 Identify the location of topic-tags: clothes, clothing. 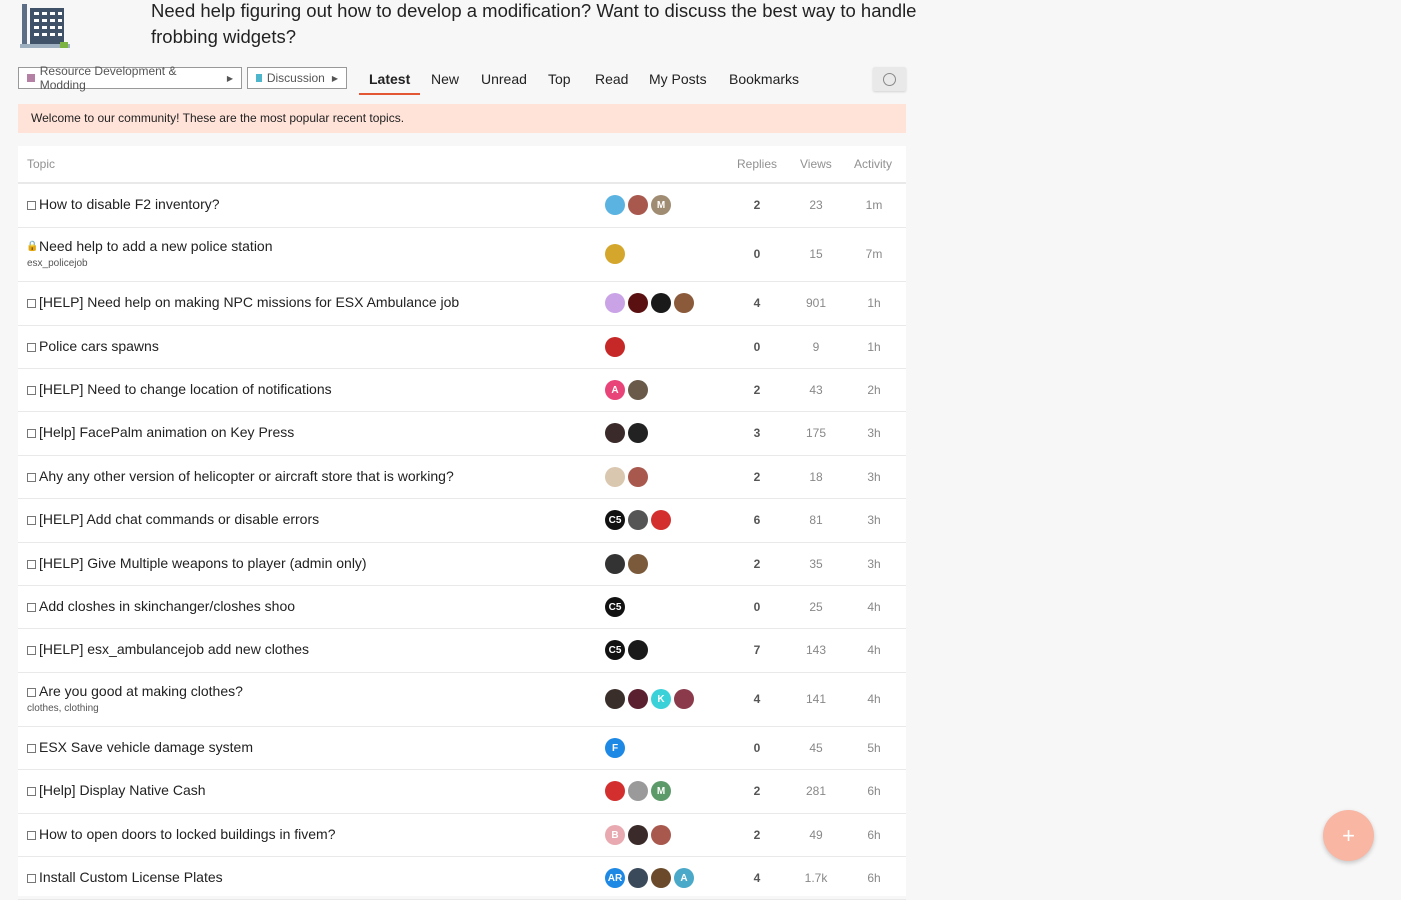
(63, 708).